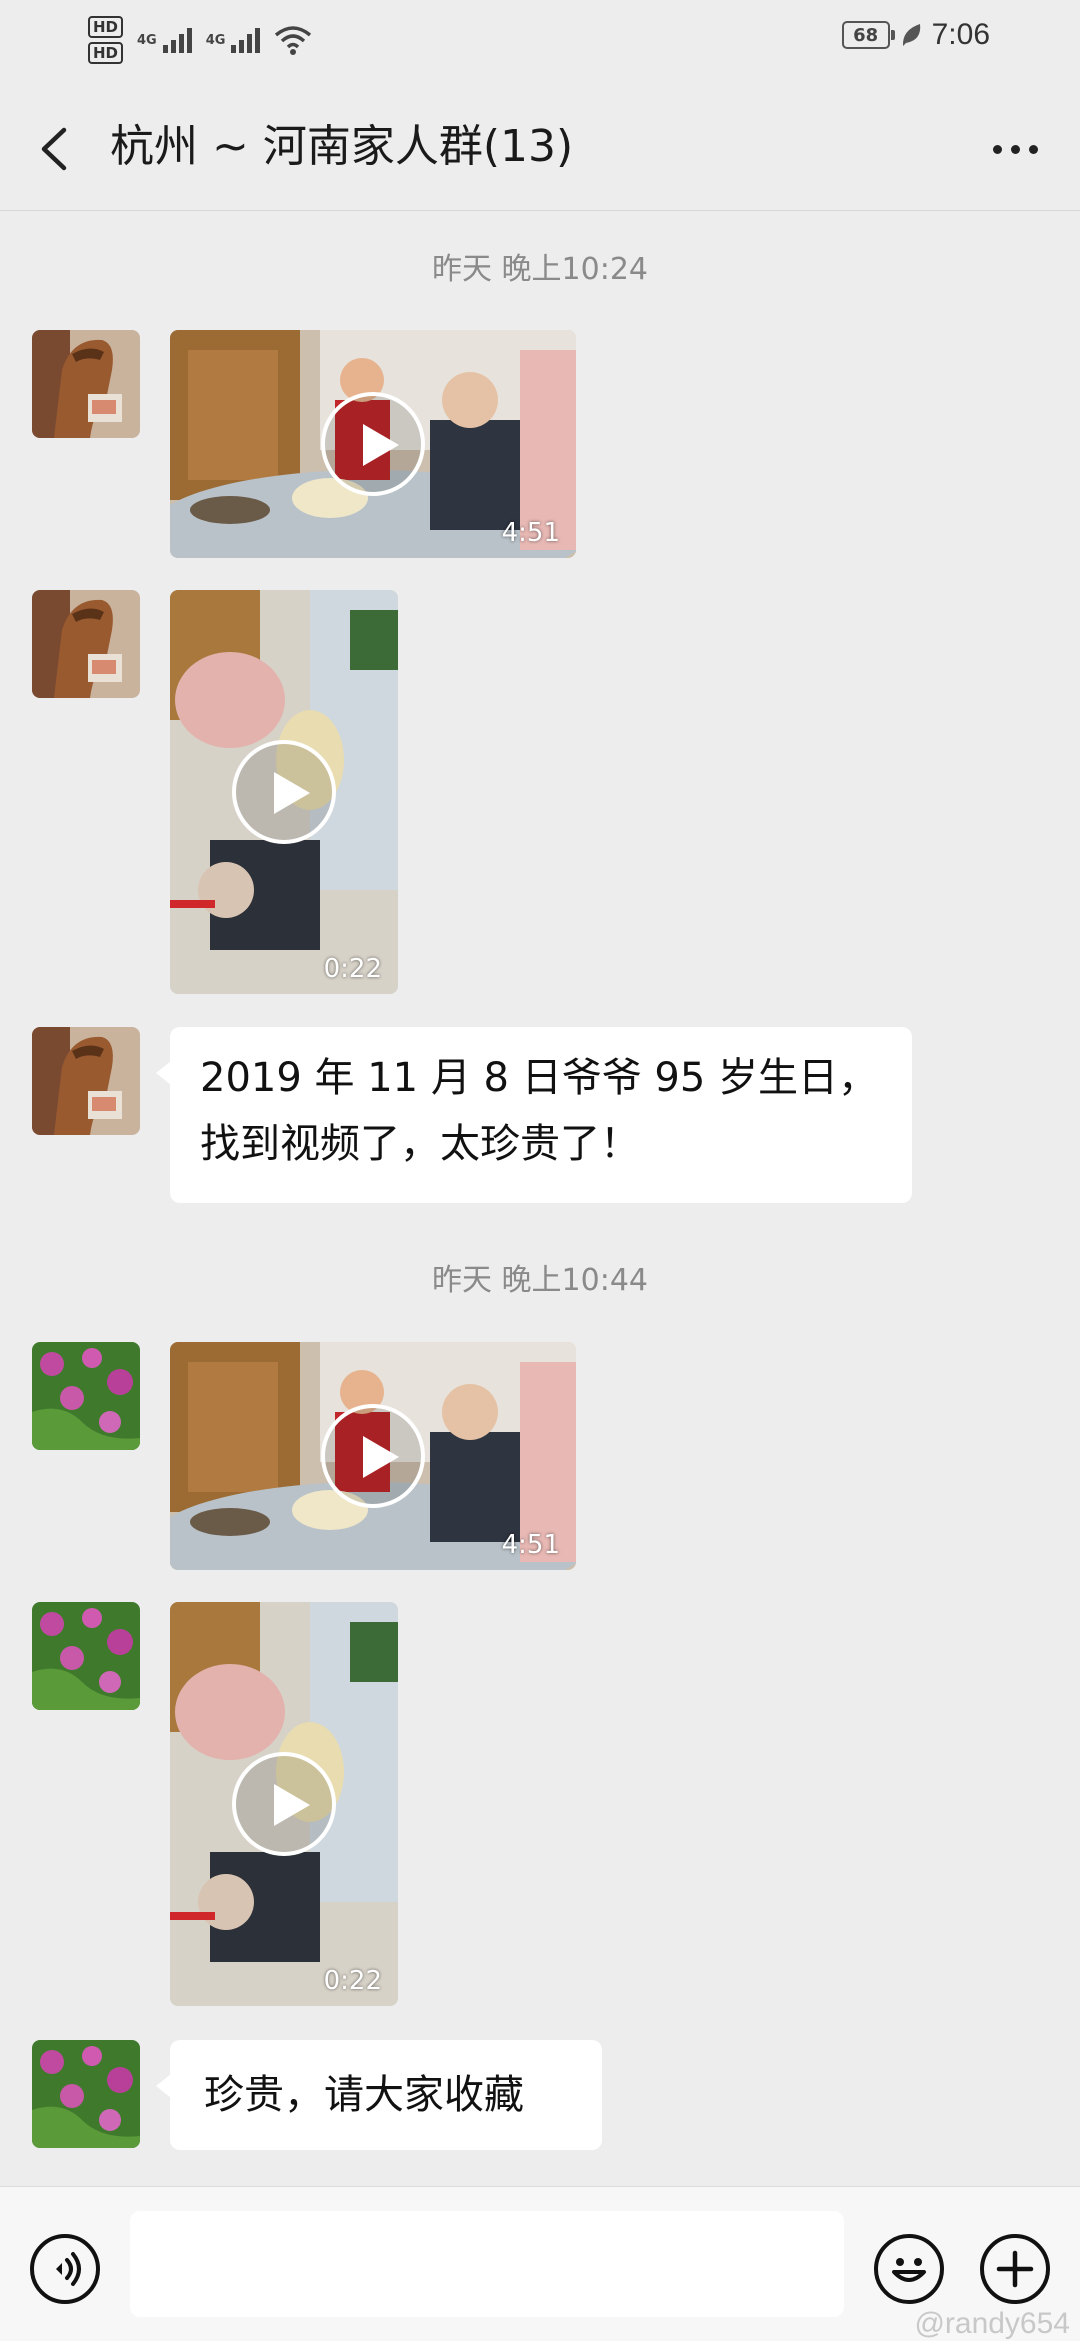 This screenshot has height=2341, width=1080. Describe the element at coordinates (540, 40) in the screenshot. I see `status-bar: HD HD 4G 4G 68 7:06` at that location.